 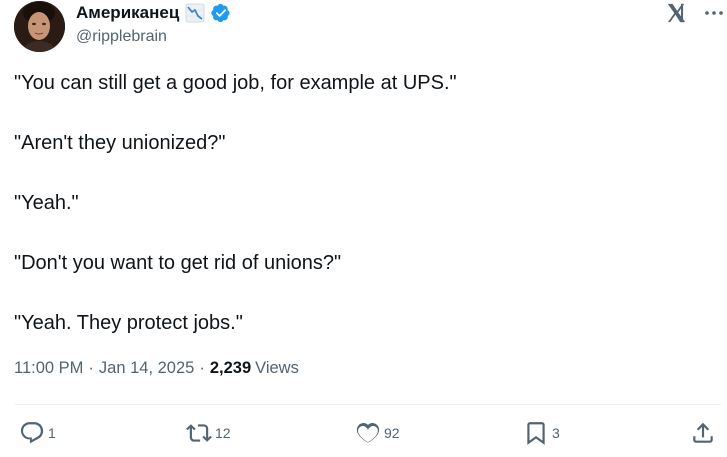 What do you see at coordinates (46, 203) in the screenshot?
I see `tweet-paragraph: "Yeah."` at bounding box center [46, 203].